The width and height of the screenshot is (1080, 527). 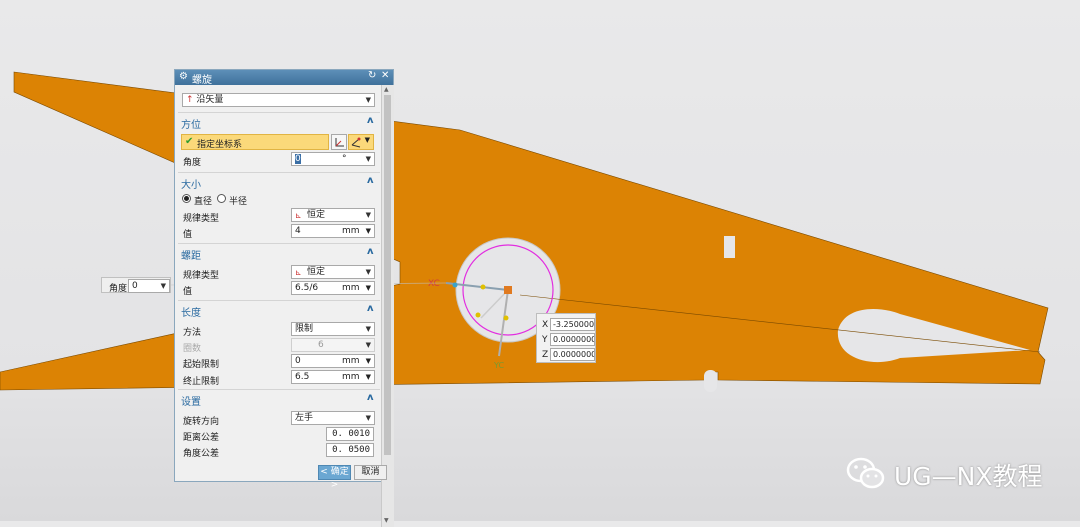 What do you see at coordinates (149, 286) in the screenshot?
I see `floating-angle-input: 0 ▼` at bounding box center [149, 286].